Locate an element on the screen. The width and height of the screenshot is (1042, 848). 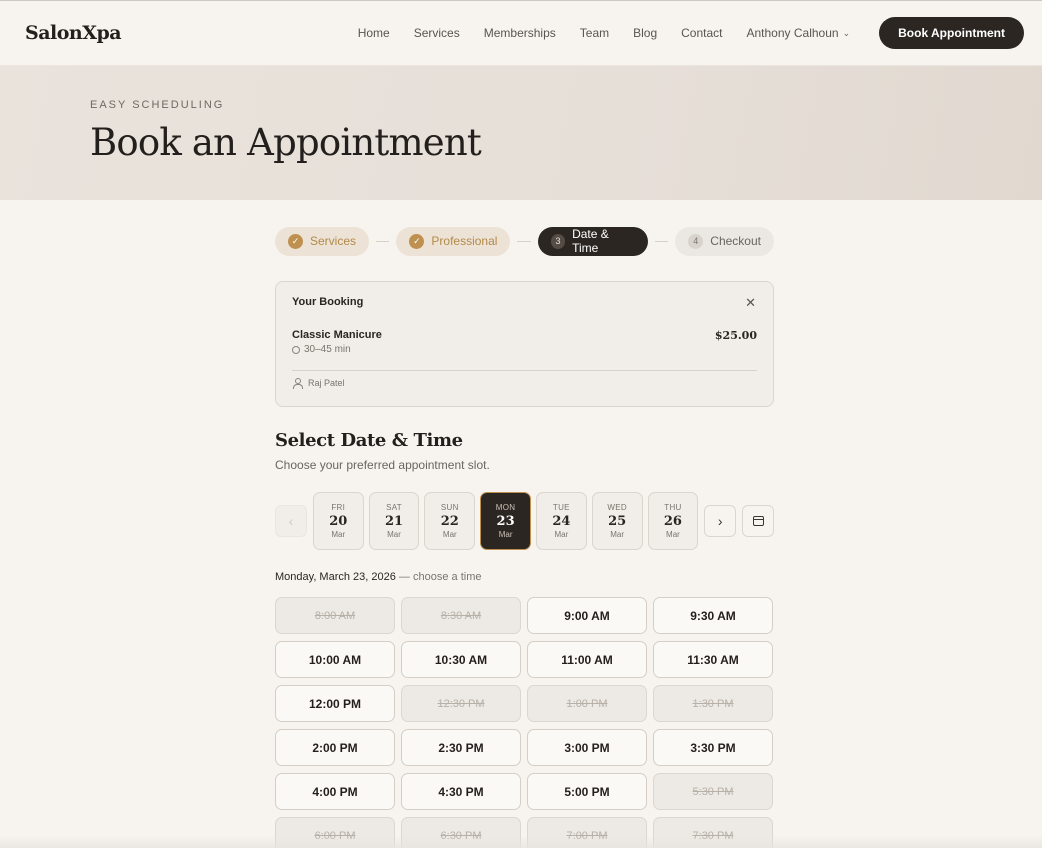
user-name: Anthony Calhoun is located at coordinates (792, 33).